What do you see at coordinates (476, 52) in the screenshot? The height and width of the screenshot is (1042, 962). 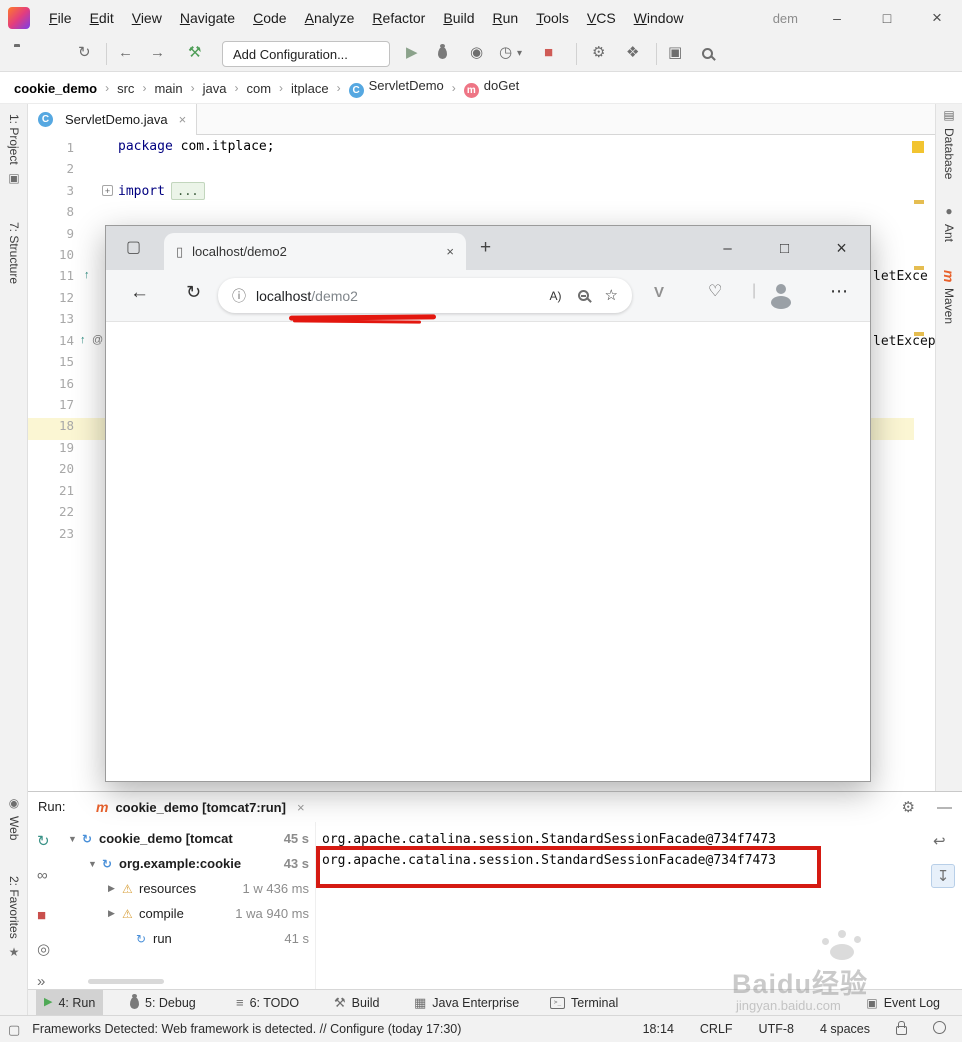 I see `coverage-icon: ◉` at bounding box center [476, 52].